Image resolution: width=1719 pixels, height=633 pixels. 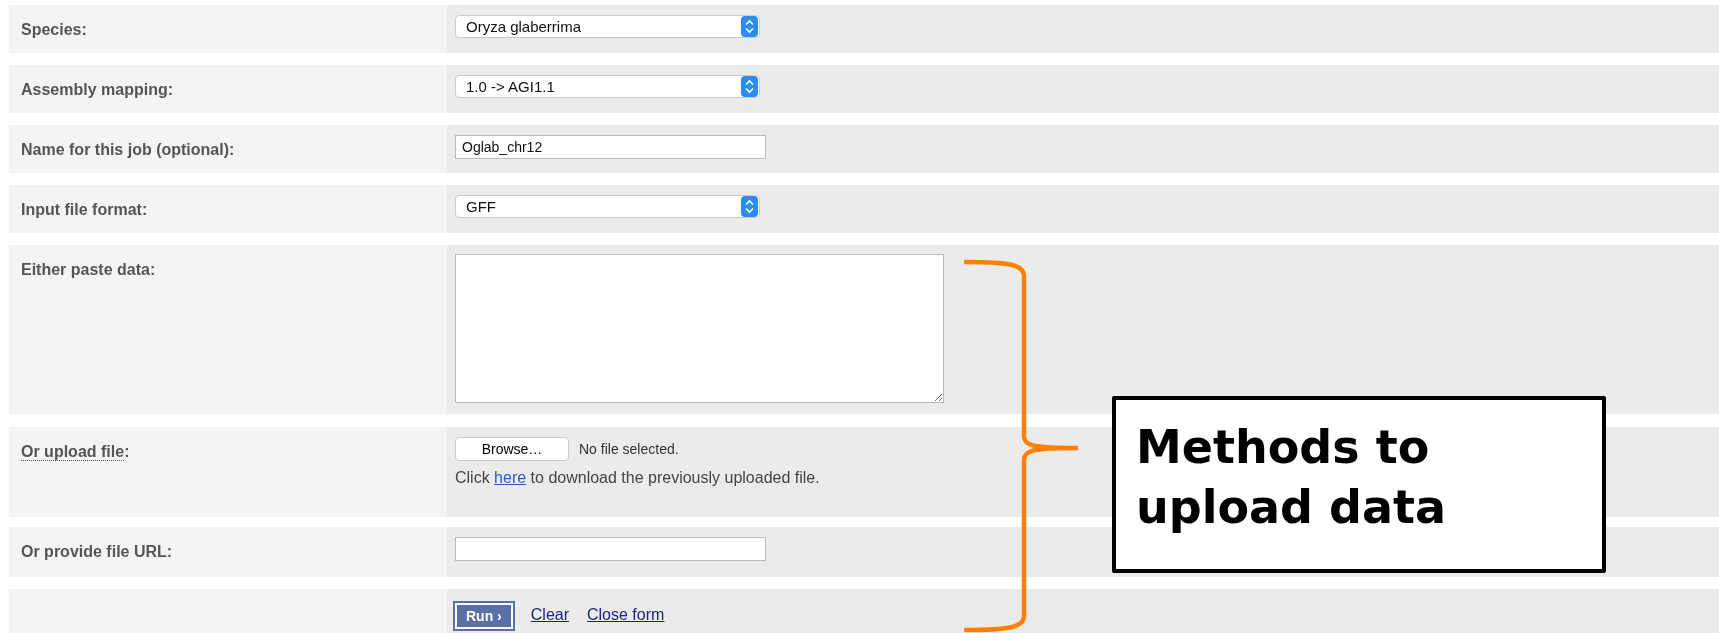 What do you see at coordinates (97, 89) in the screenshot?
I see `field-label: Assembly mapping:` at bounding box center [97, 89].